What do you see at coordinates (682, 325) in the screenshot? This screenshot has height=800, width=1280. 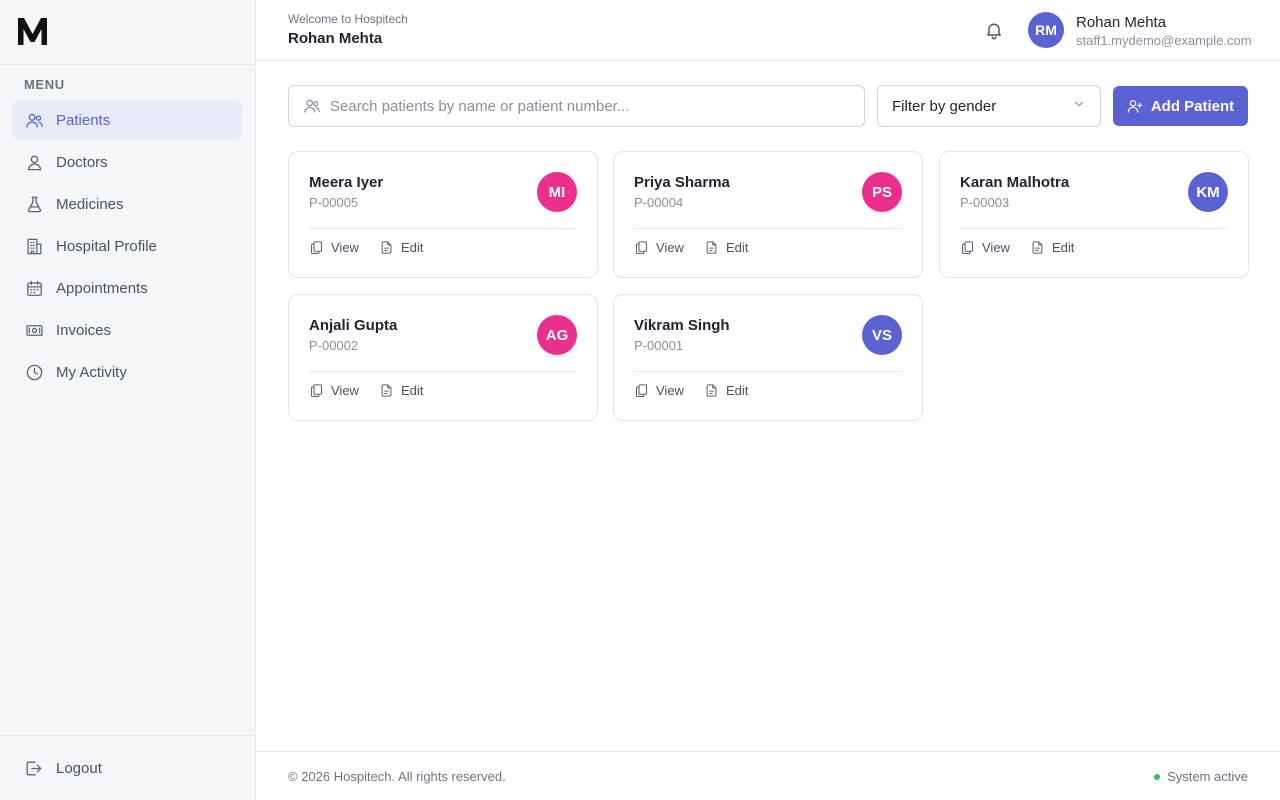 I see `patient-name: Vikram Singh` at bounding box center [682, 325].